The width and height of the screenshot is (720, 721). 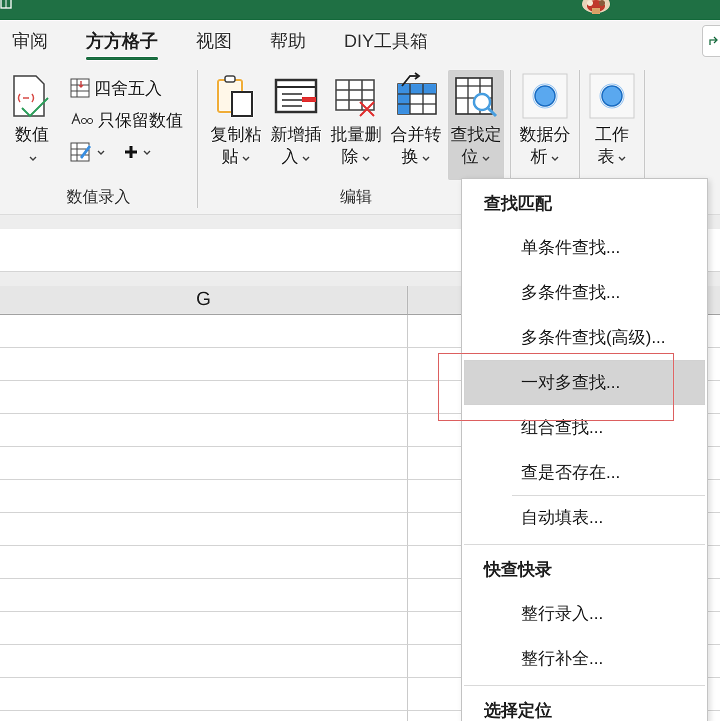 I want to click on table-pencil-icon, so click(x=81, y=152).